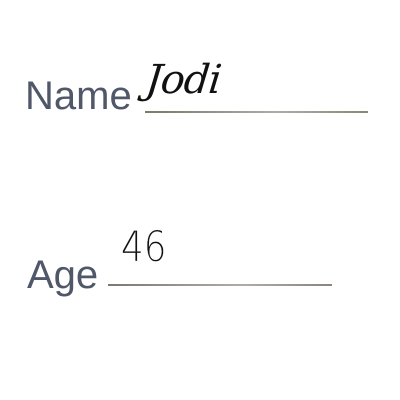 This screenshot has height=400, width=400. What do you see at coordinates (63, 275) in the screenshot?
I see `age-label: Age` at bounding box center [63, 275].